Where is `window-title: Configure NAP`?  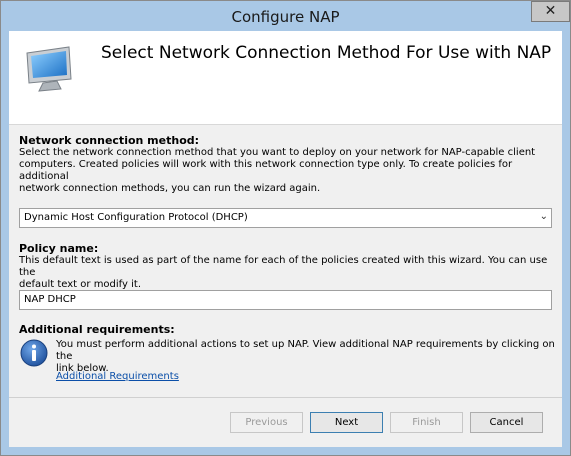 window-title: Configure NAP is located at coordinates (285, 17).